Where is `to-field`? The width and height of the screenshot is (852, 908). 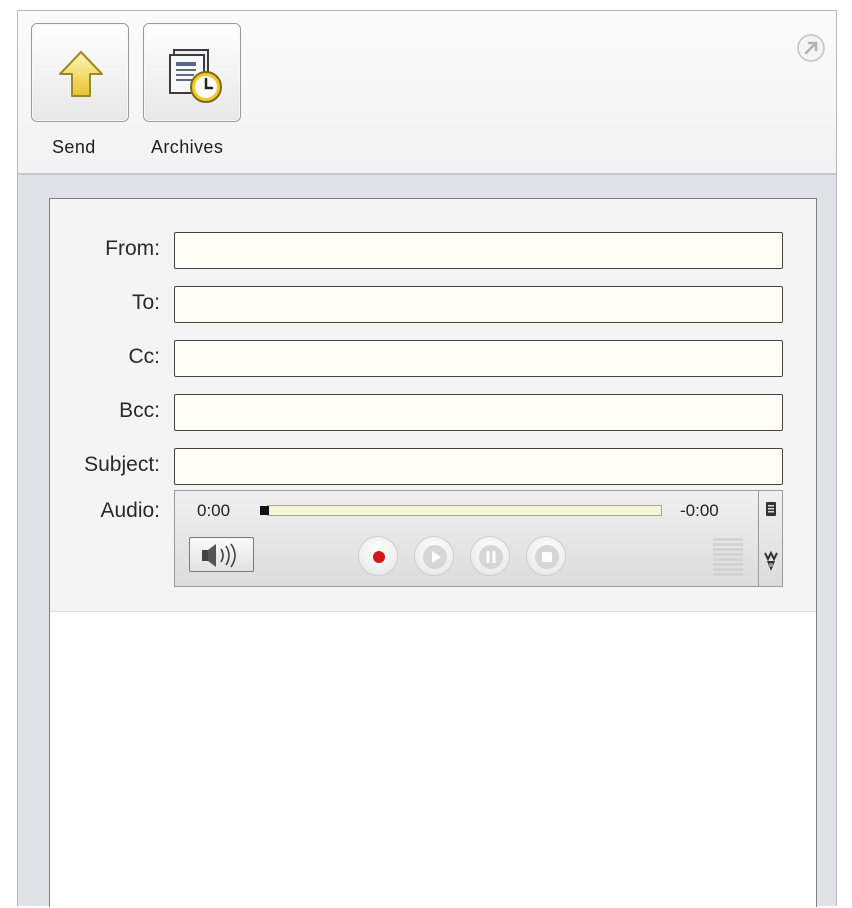
to-field is located at coordinates (478, 304).